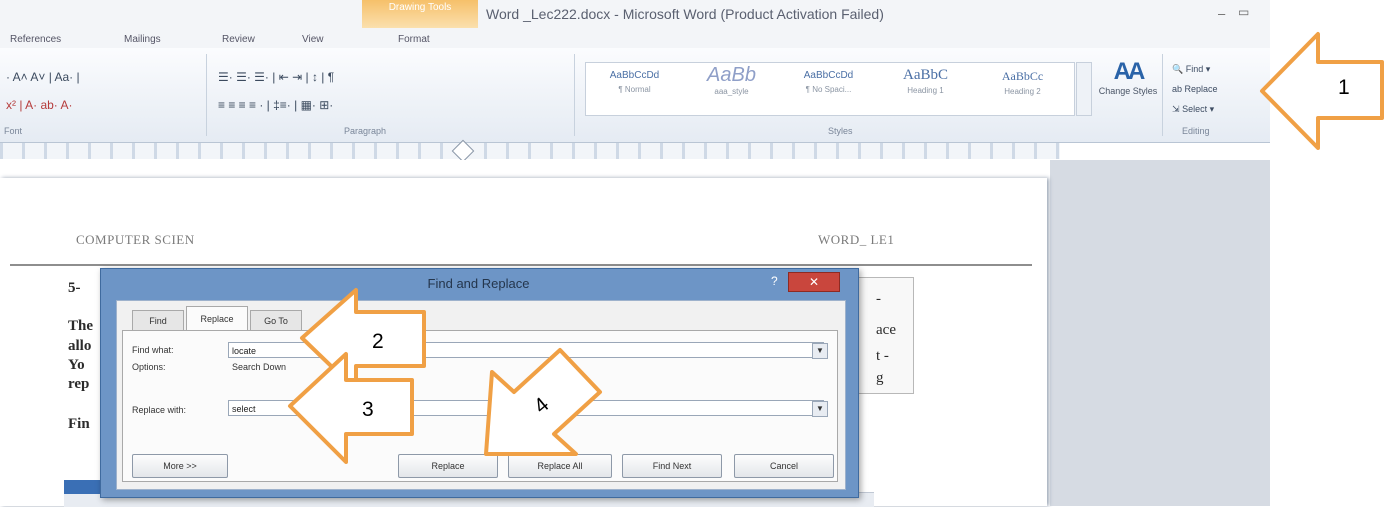  What do you see at coordinates (1344, 87) in the screenshot?
I see `annotation-number-1: 1` at bounding box center [1344, 87].